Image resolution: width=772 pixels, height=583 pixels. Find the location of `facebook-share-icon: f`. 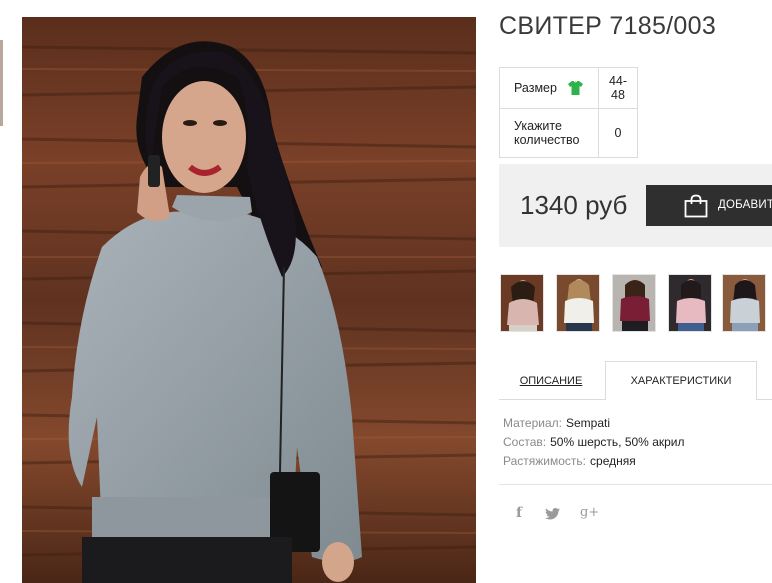

facebook-share-icon: f is located at coordinates (519, 513).